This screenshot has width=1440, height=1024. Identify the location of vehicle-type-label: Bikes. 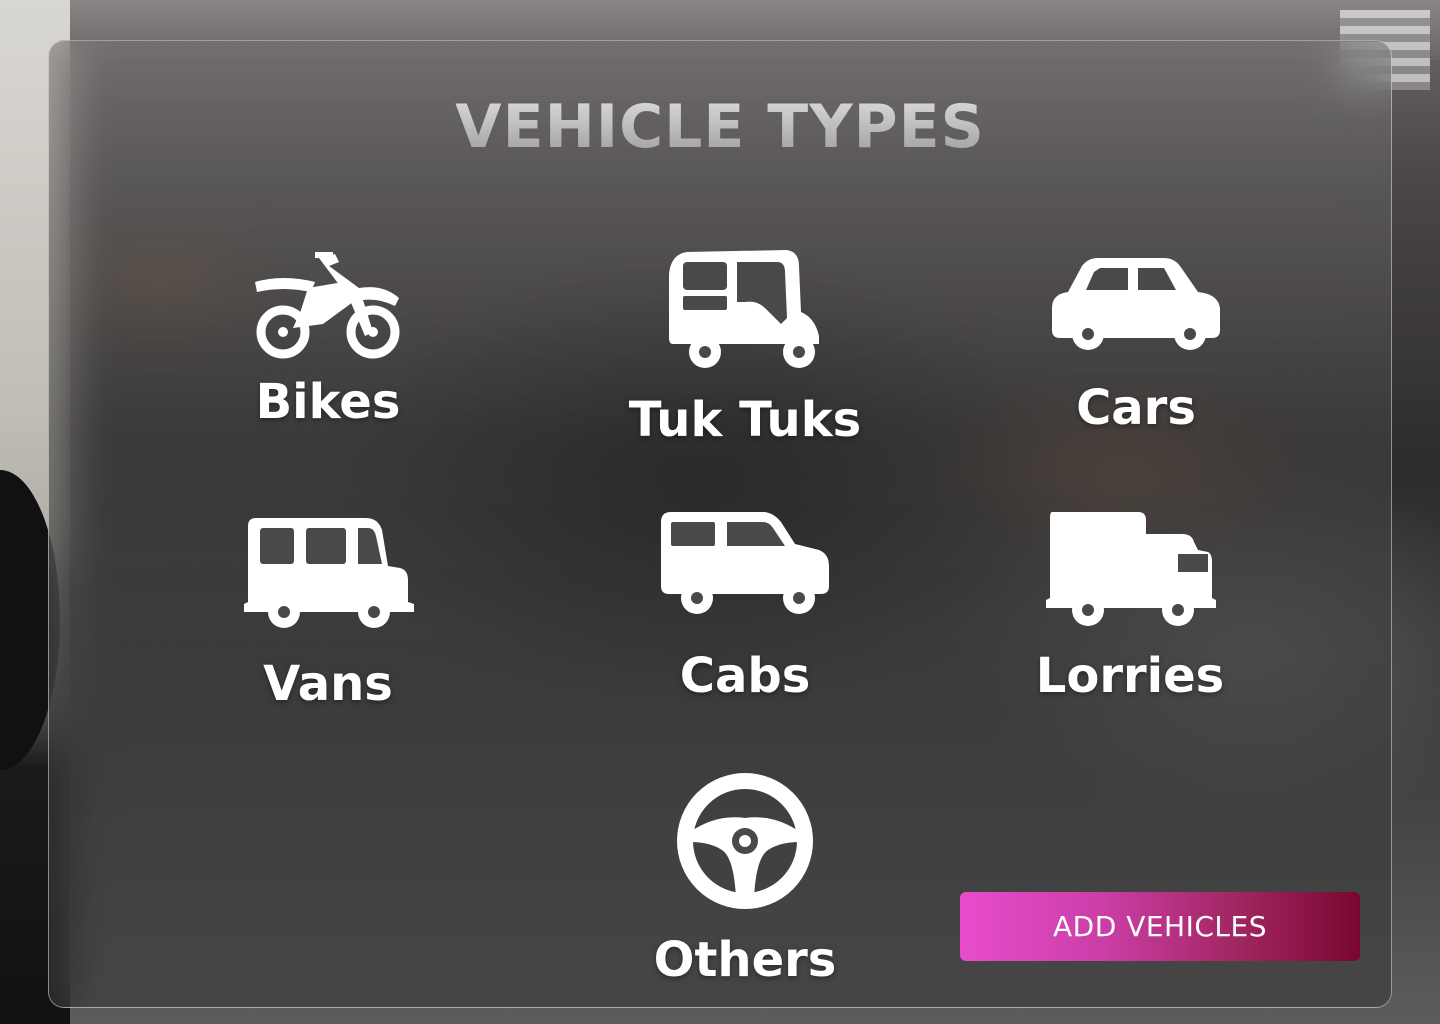
(328, 402).